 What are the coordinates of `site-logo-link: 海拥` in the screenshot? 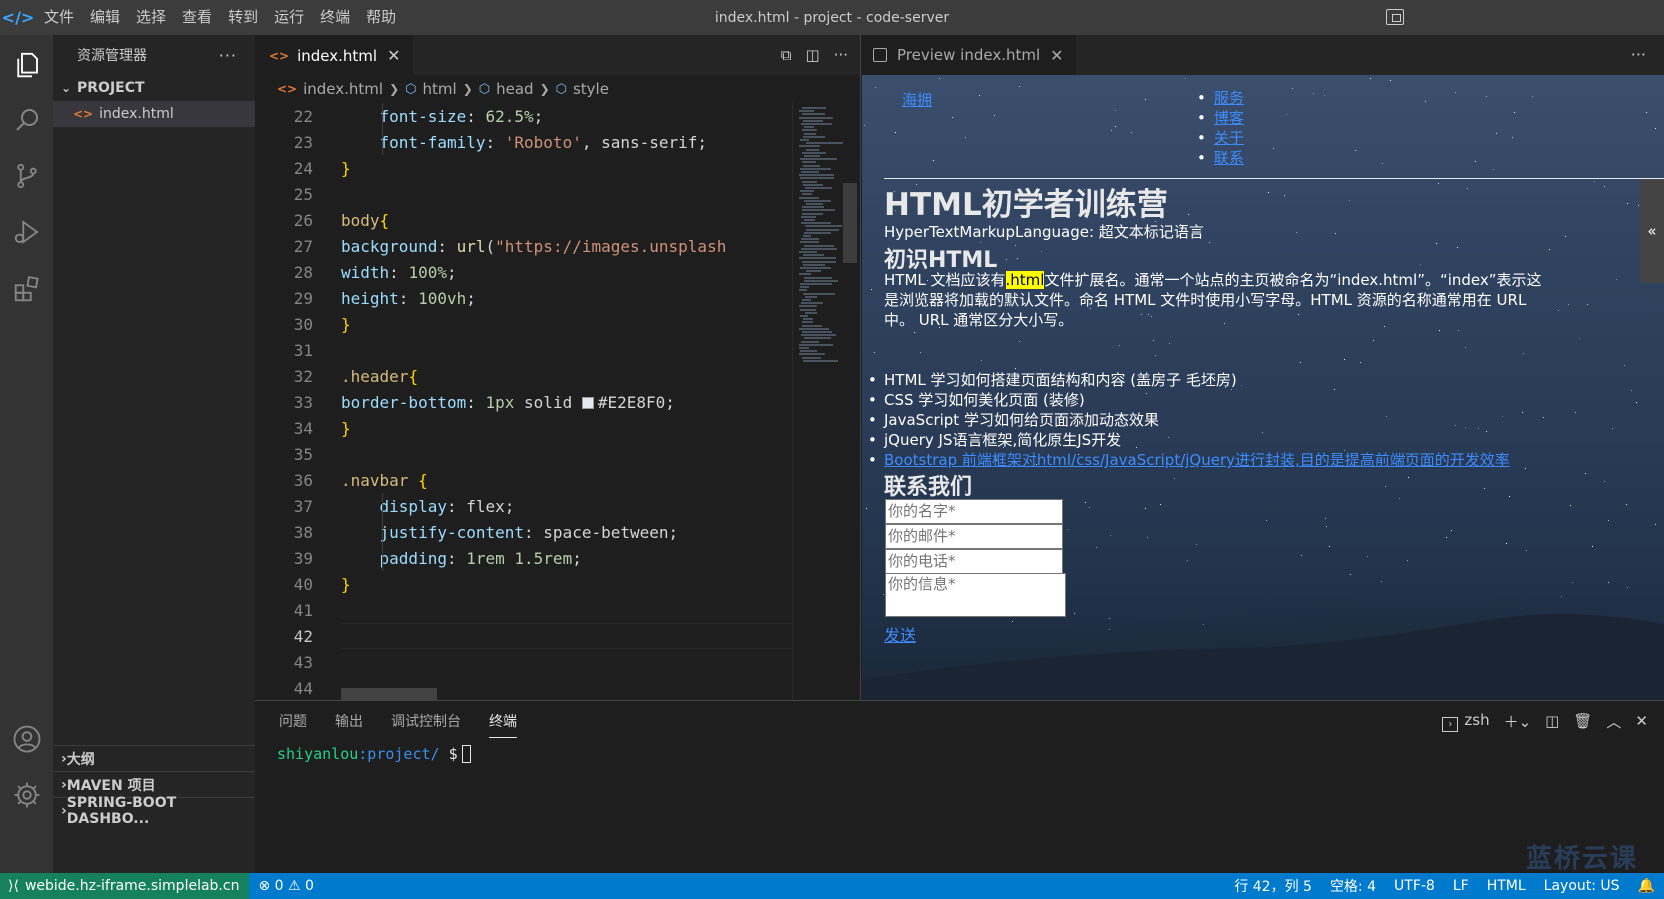 It's located at (917, 99).